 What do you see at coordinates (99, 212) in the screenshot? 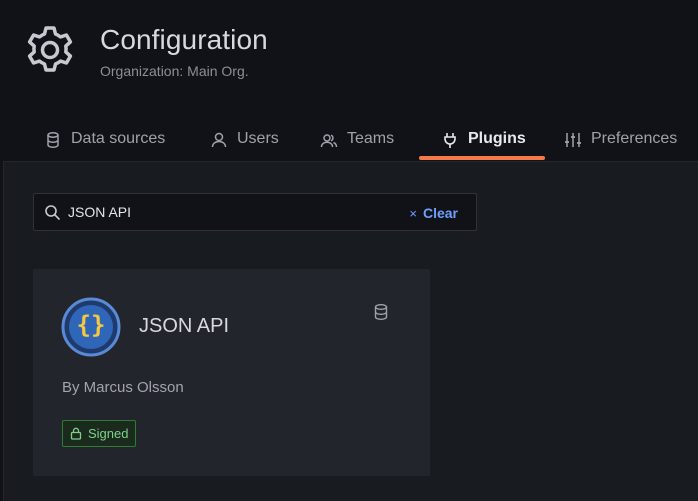
I see `search-input: JSON API` at bounding box center [99, 212].